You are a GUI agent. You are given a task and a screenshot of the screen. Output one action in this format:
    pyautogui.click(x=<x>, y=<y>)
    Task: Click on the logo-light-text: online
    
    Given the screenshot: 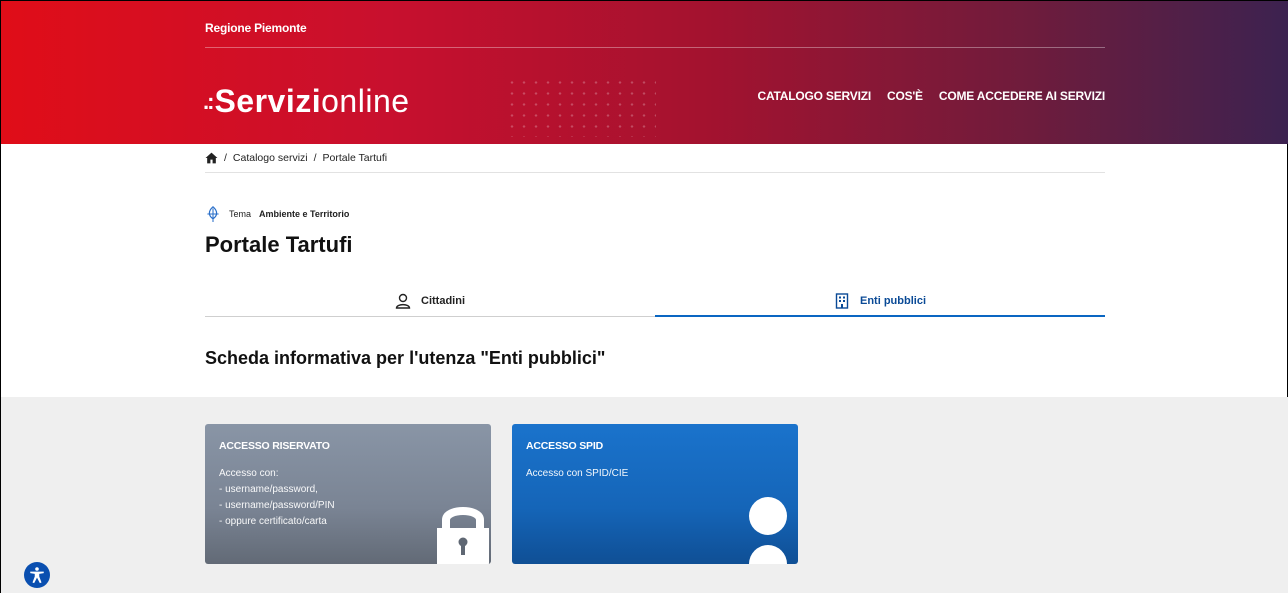 What is the action you would take?
    pyautogui.click(x=365, y=101)
    